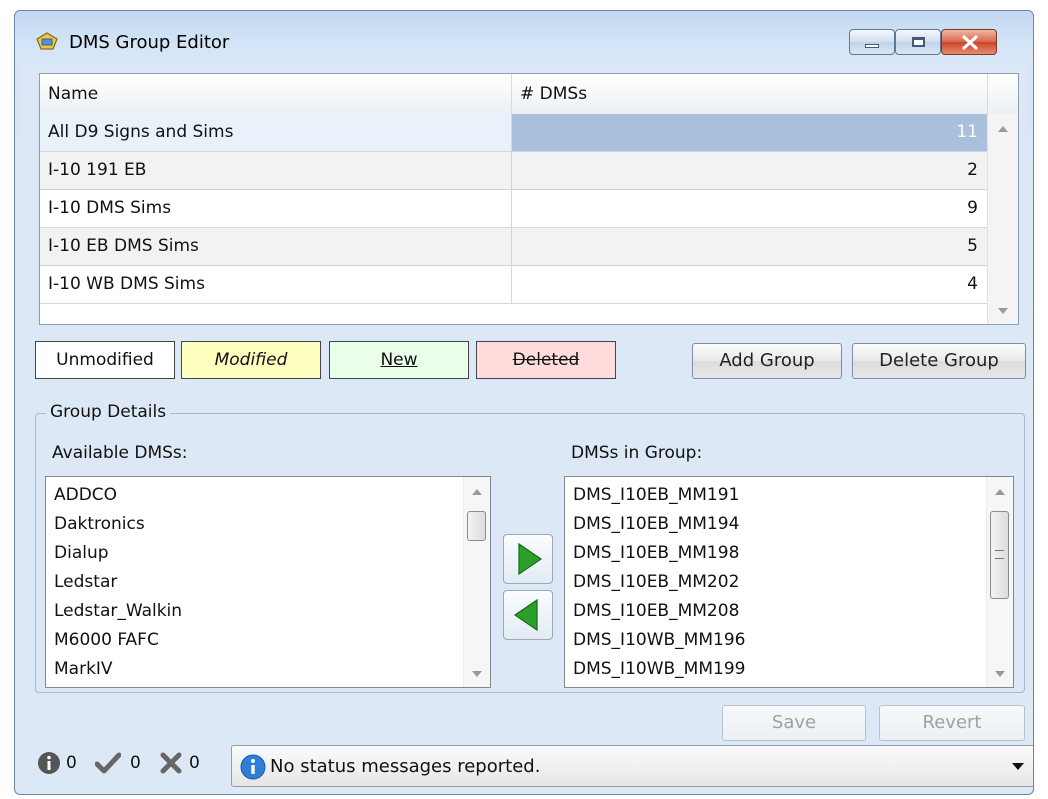 This screenshot has width=1048, height=799. Describe the element at coordinates (171, 763) in the screenshot. I see `x-icon` at that location.